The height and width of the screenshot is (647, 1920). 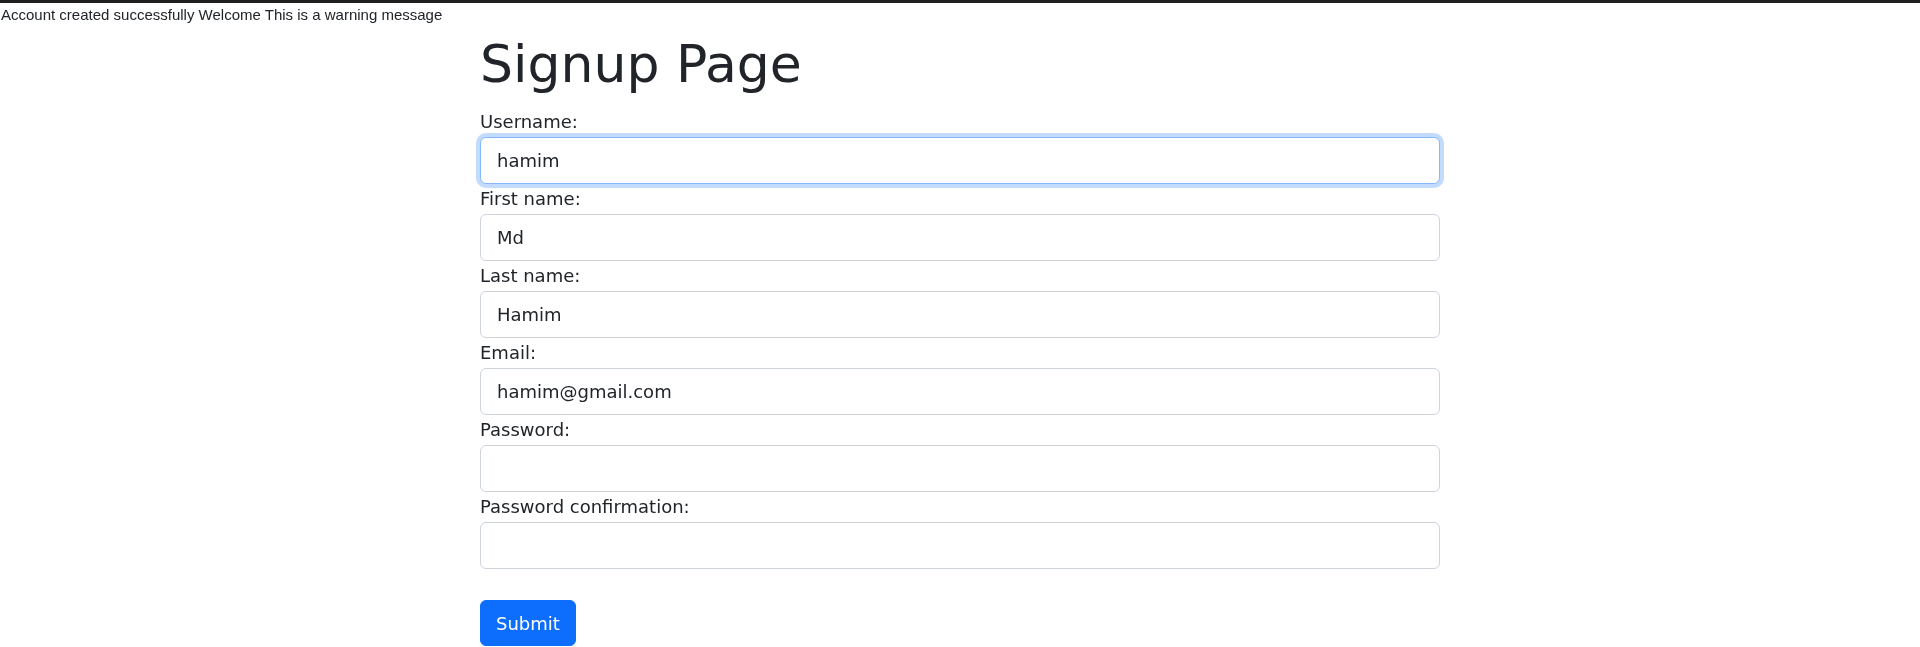 What do you see at coordinates (528, 623) in the screenshot?
I see `submit-button: Submit` at bounding box center [528, 623].